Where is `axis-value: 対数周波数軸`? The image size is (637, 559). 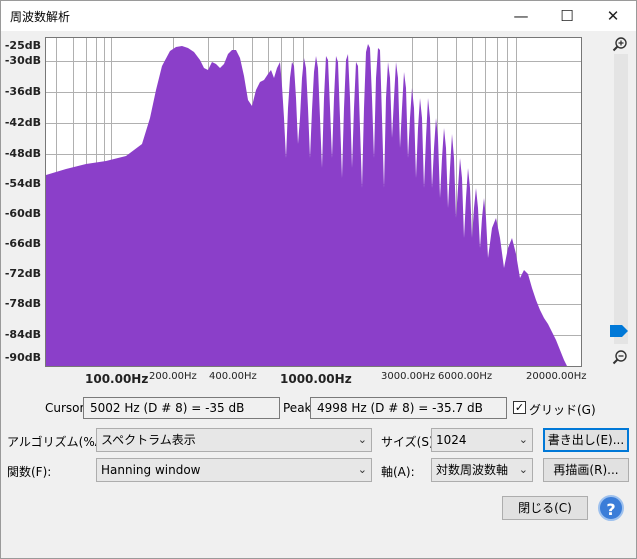 axis-value: 対数周波数軸 is located at coordinates (472, 470).